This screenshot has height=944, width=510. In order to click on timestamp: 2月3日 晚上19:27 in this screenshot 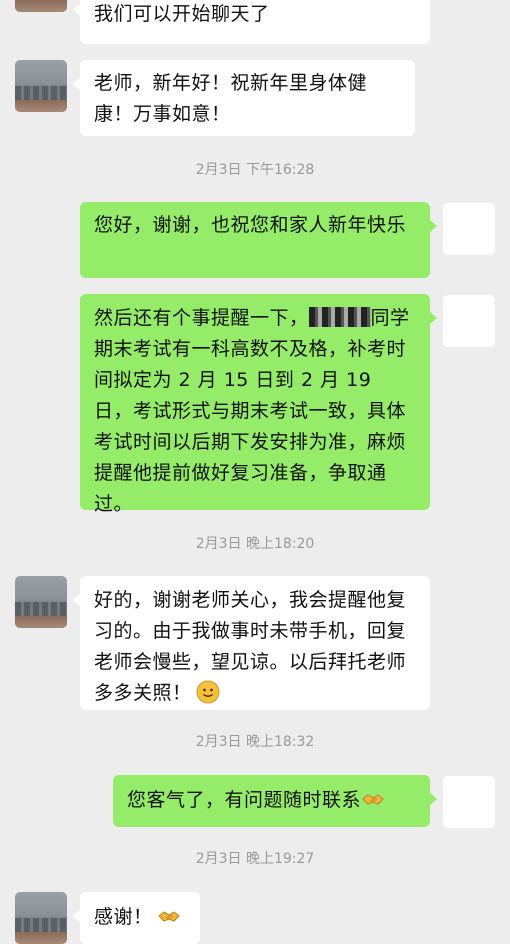, I will do `click(255, 859)`.